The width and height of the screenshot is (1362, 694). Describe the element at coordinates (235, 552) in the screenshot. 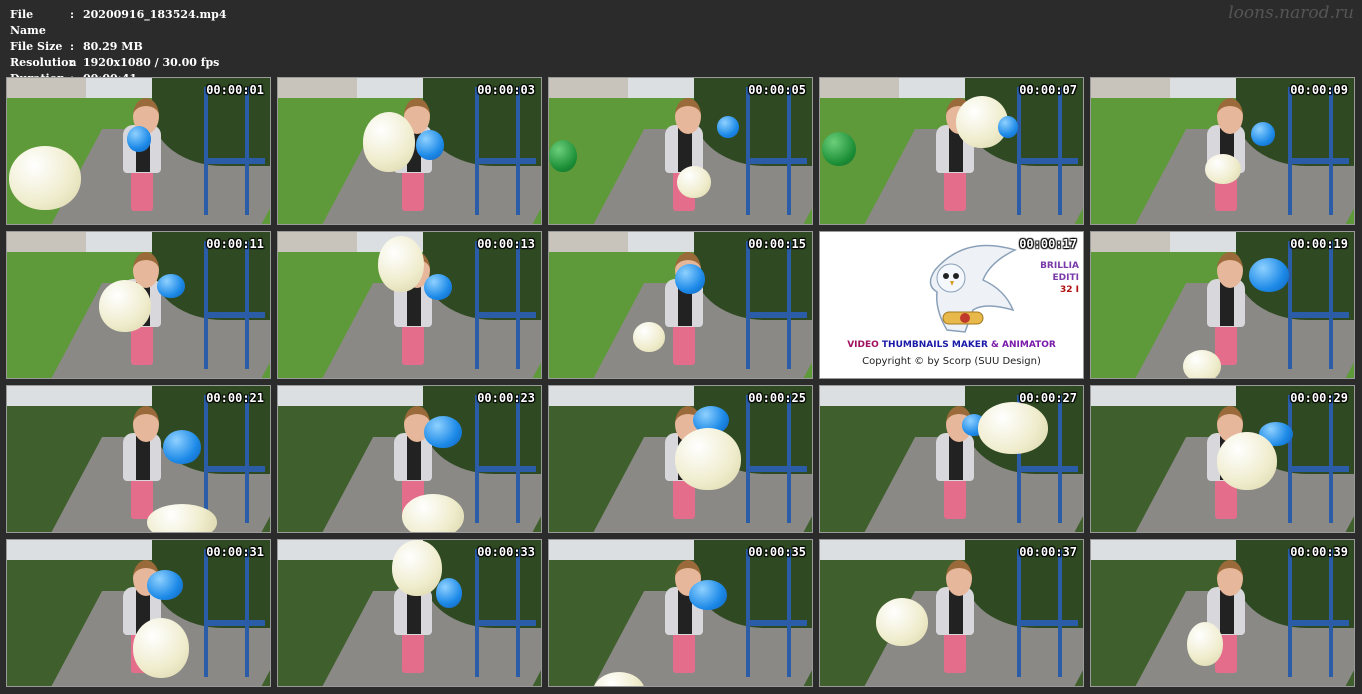

I see `timestamp-label: 00:00:31` at that location.